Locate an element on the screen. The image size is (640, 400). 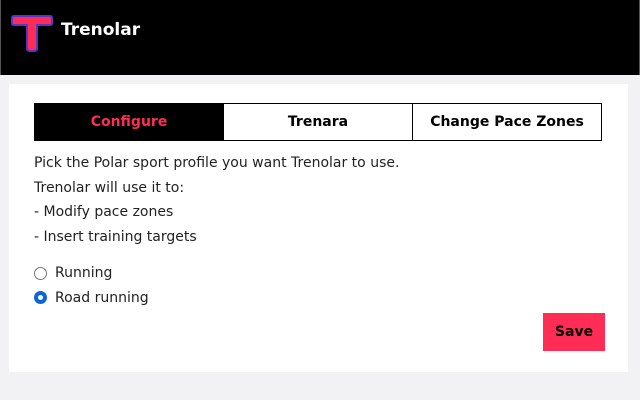
tab-change-pace-zones: Change Pace Zones is located at coordinates (506, 122).